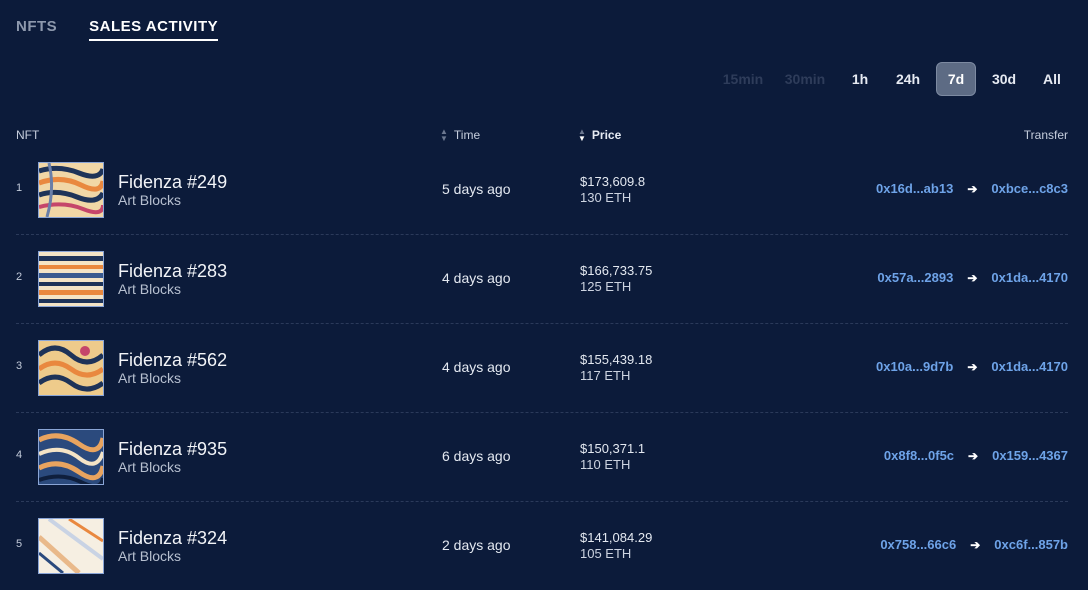 The image size is (1088, 590). What do you see at coordinates (860, 79) in the screenshot?
I see `range-1h: 1h` at bounding box center [860, 79].